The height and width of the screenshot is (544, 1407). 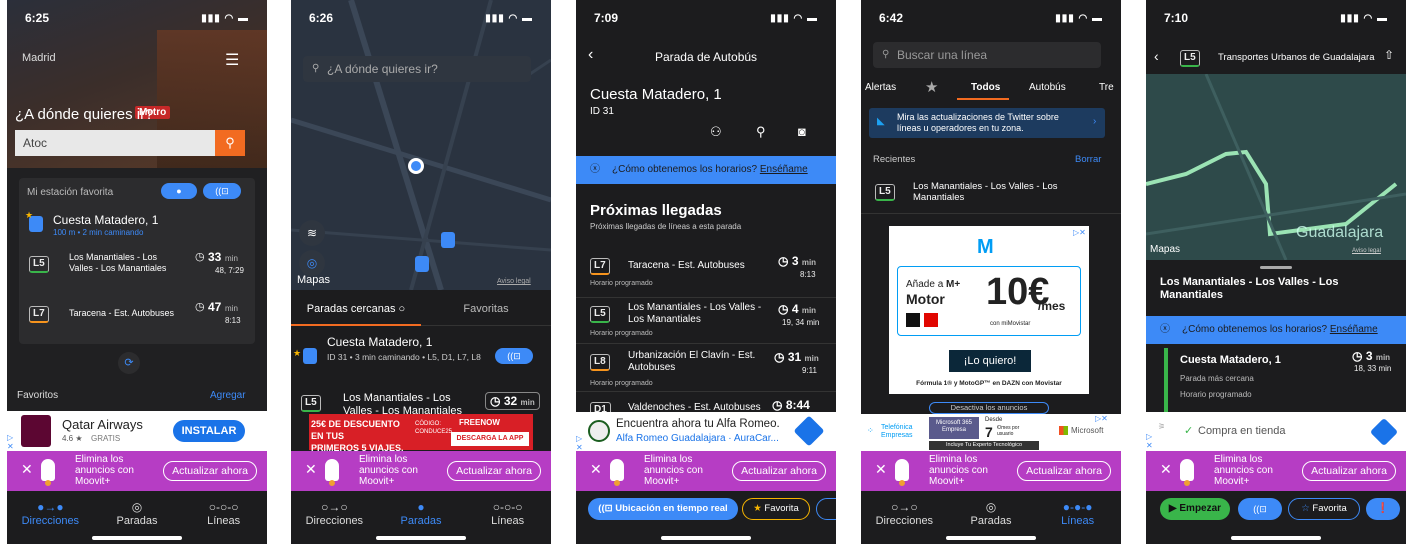 What do you see at coordinates (1047, 87) in the screenshot?
I see `tab-bus: Autobús` at bounding box center [1047, 87].